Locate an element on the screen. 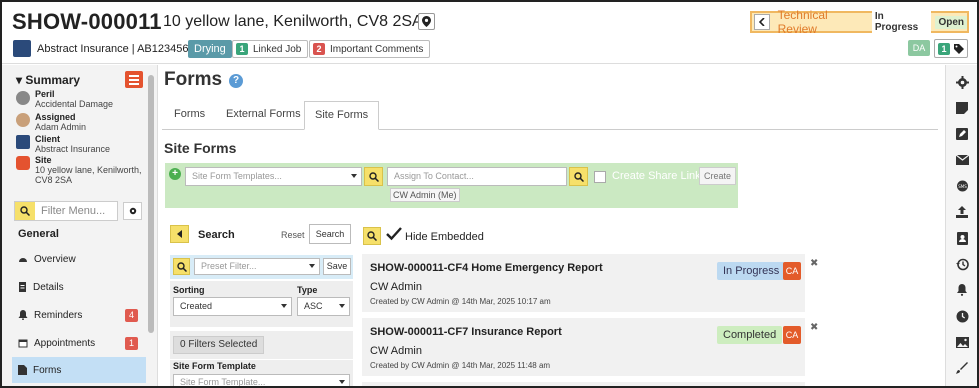 This screenshot has height=388, width=979. nav-item-forms: Forms is located at coordinates (79, 370).